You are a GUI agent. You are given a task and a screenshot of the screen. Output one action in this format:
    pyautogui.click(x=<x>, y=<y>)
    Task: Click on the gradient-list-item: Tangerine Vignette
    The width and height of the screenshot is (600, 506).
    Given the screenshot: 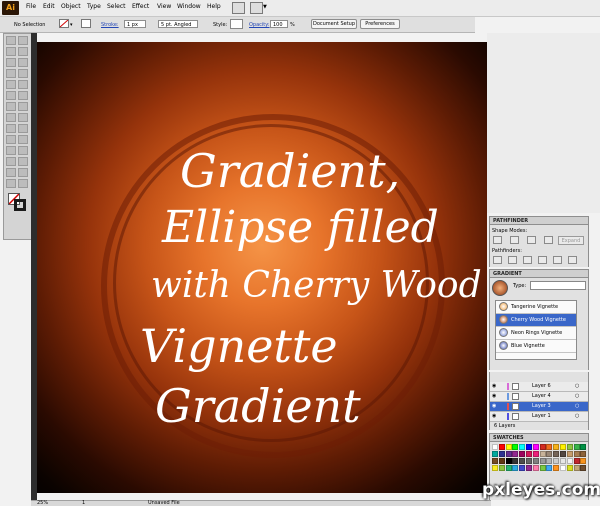 What is the action you would take?
    pyautogui.click(x=536, y=307)
    